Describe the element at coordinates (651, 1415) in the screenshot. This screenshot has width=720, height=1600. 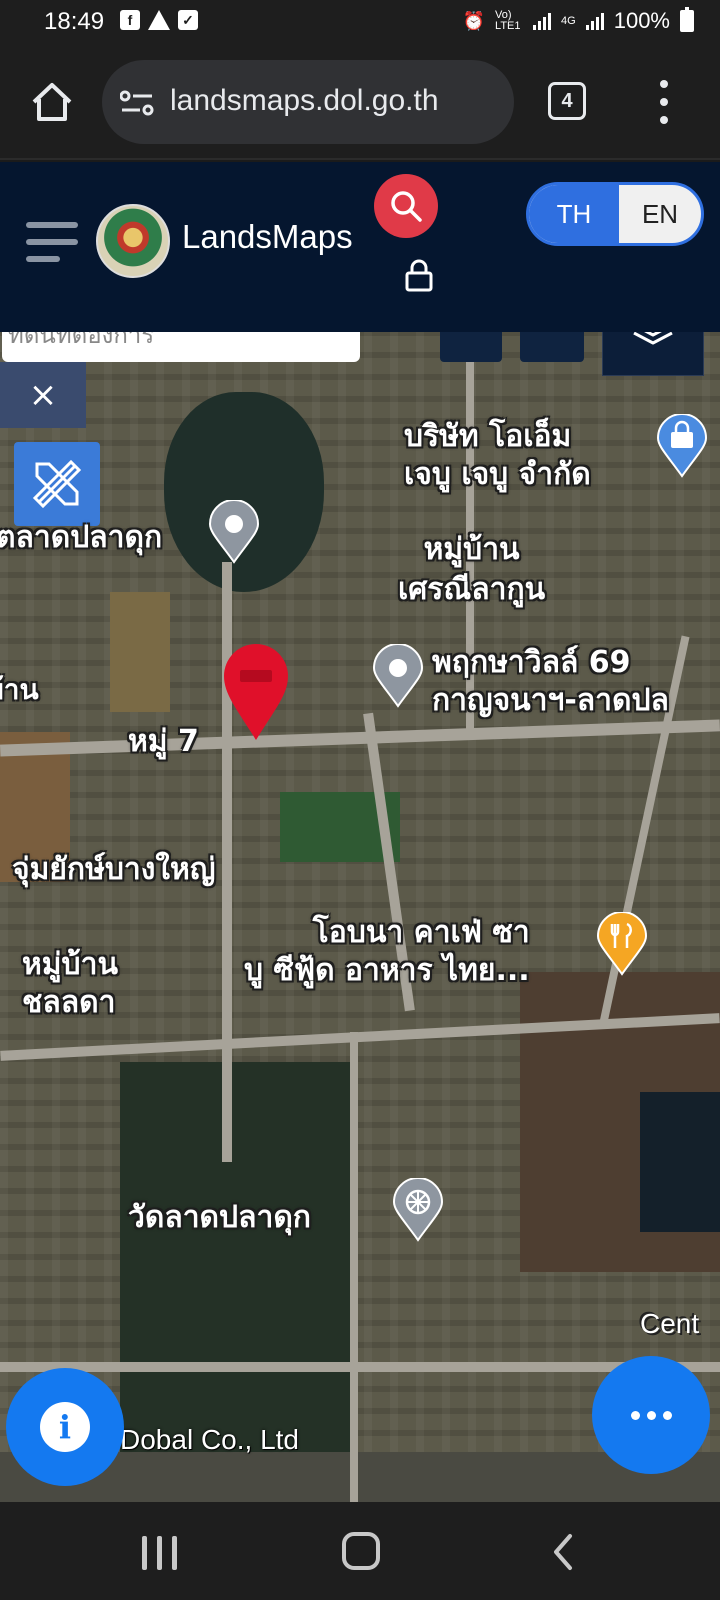
I see `more-options-button` at that location.